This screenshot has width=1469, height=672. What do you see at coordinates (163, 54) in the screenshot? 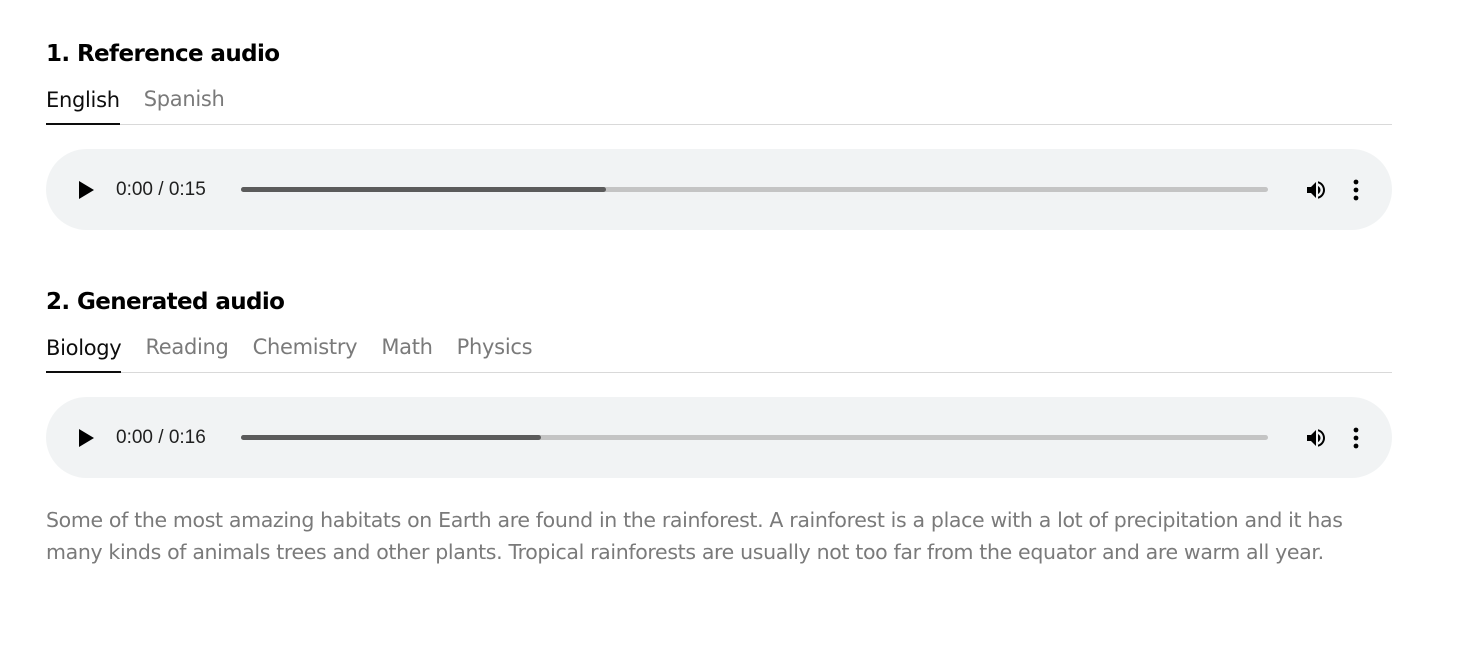
I see `reference-audio-title: 1. Reference audio` at bounding box center [163, 54].